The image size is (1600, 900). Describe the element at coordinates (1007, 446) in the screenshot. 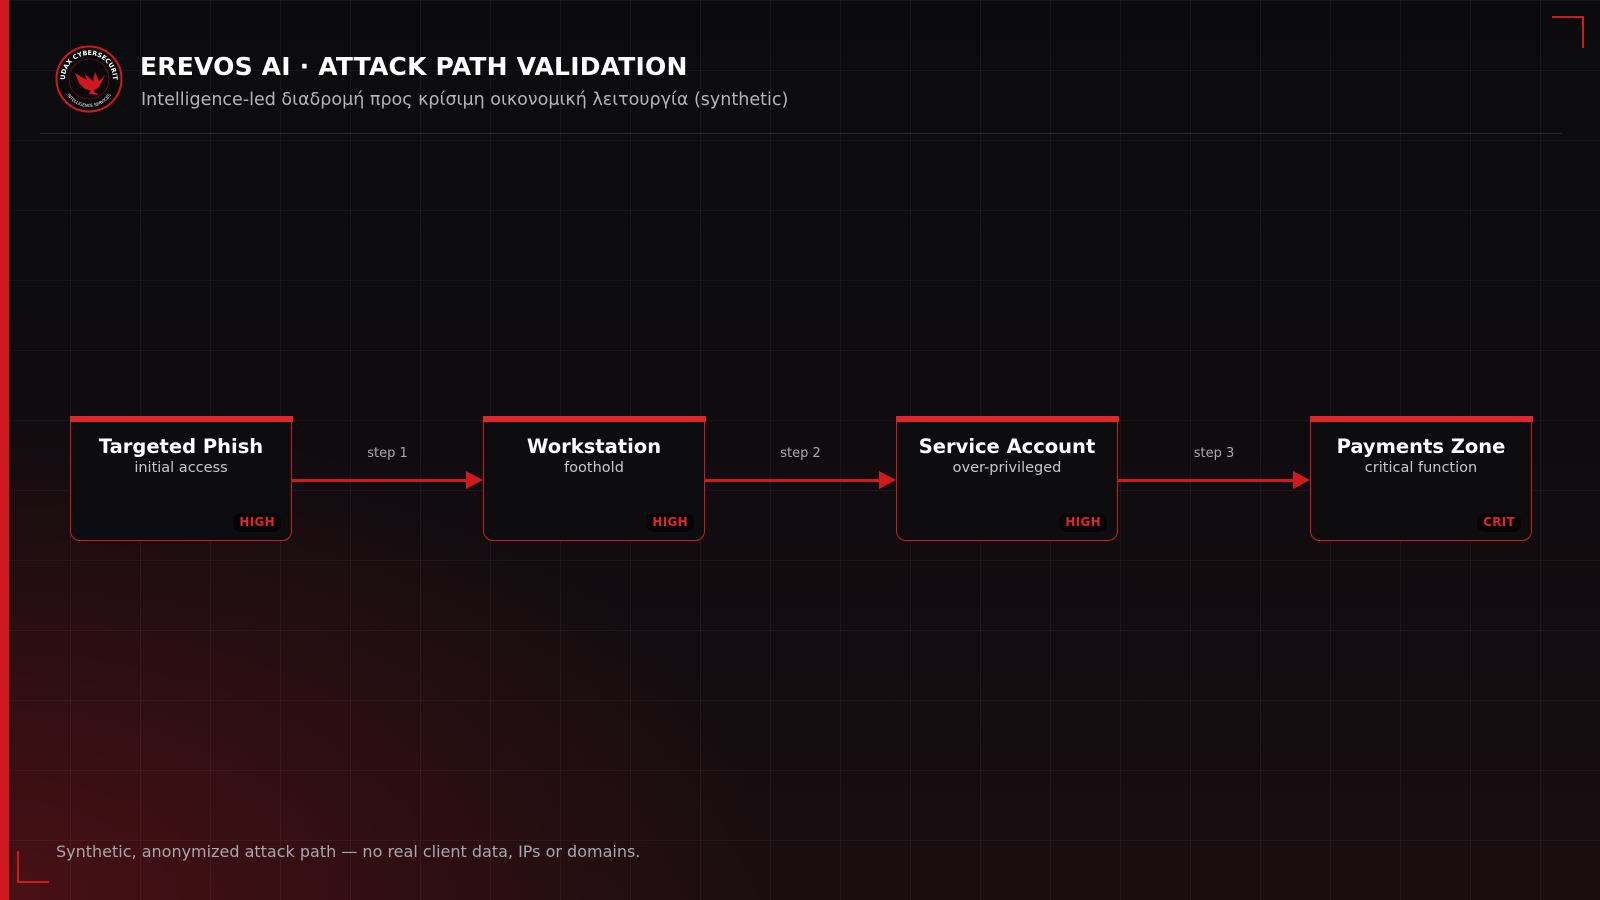

I see `node-title: Service Account` at that location.